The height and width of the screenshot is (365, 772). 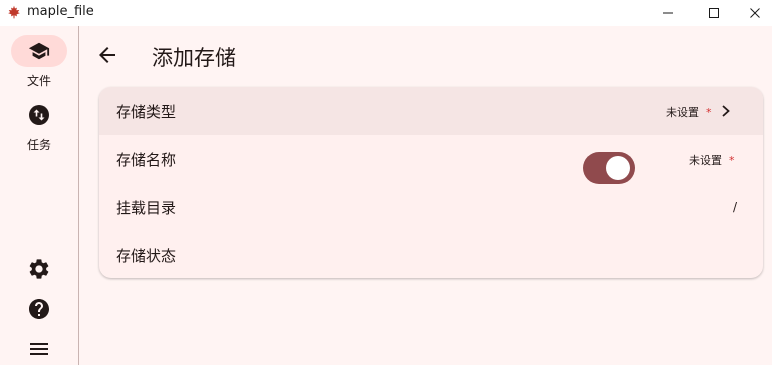 I want to click on storage-status-toggle, so click(x=609, y=168).